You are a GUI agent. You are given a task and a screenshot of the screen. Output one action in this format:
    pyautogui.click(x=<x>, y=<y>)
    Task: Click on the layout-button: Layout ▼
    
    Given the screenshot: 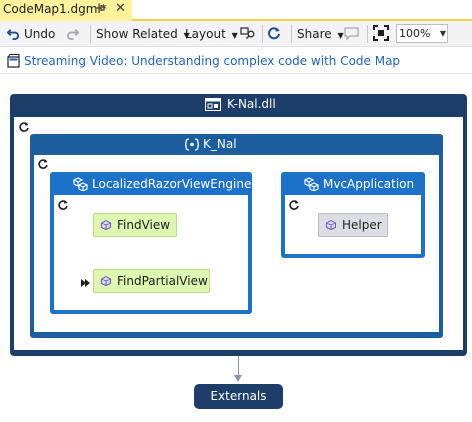 What is the action you would take?
    pyautogui.click(x=211, y=34)
    